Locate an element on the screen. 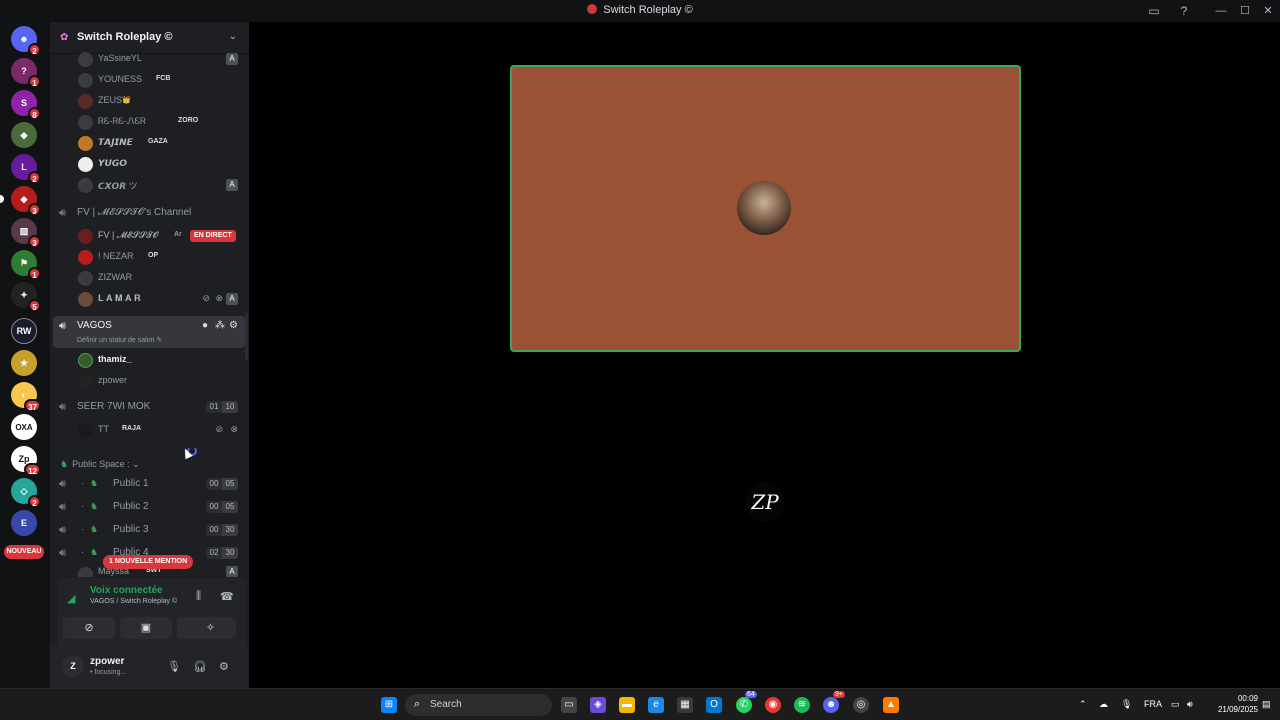  new-mention-pill: 1 NOUVELLE MENTION is located at coordinates (148, 562).